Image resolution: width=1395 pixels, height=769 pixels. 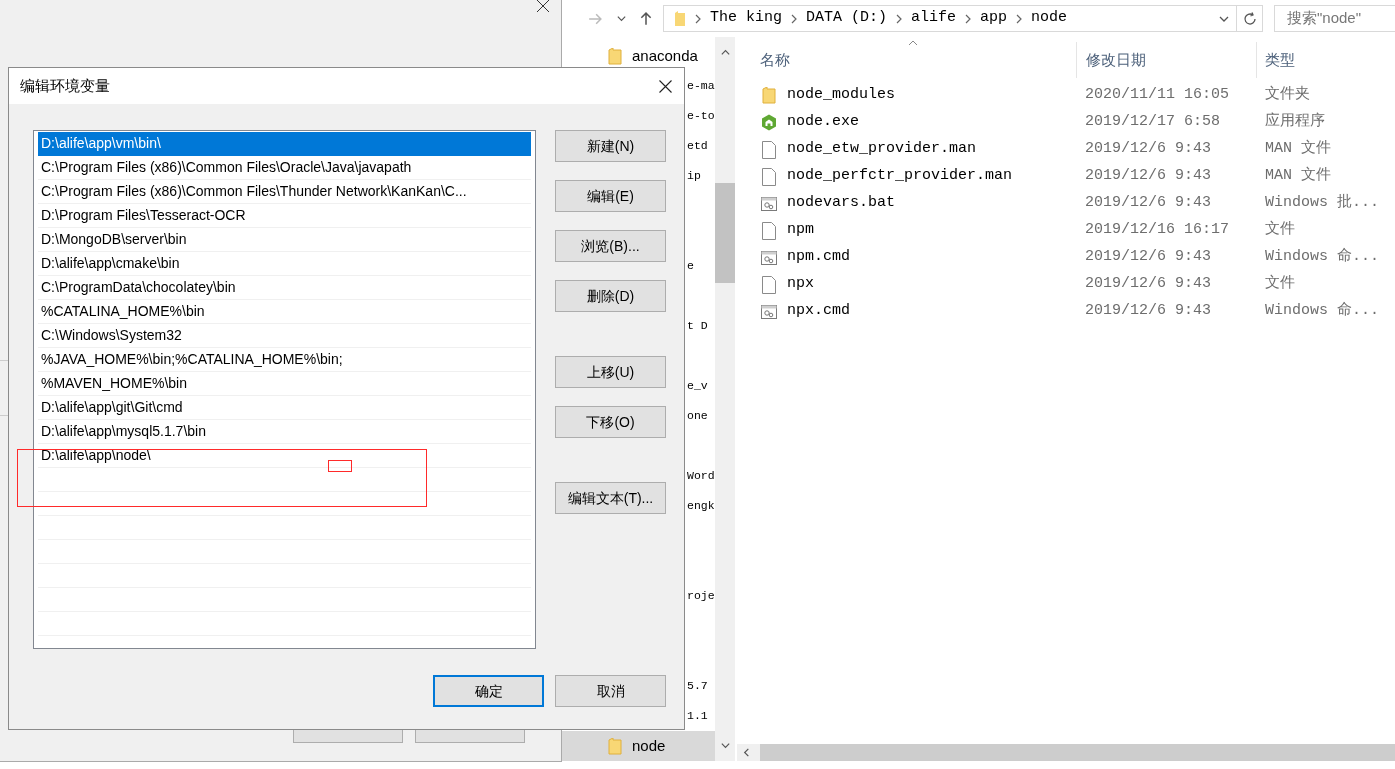 I want to click on nav-item-label: 1.1, so click(x=697, y=716).